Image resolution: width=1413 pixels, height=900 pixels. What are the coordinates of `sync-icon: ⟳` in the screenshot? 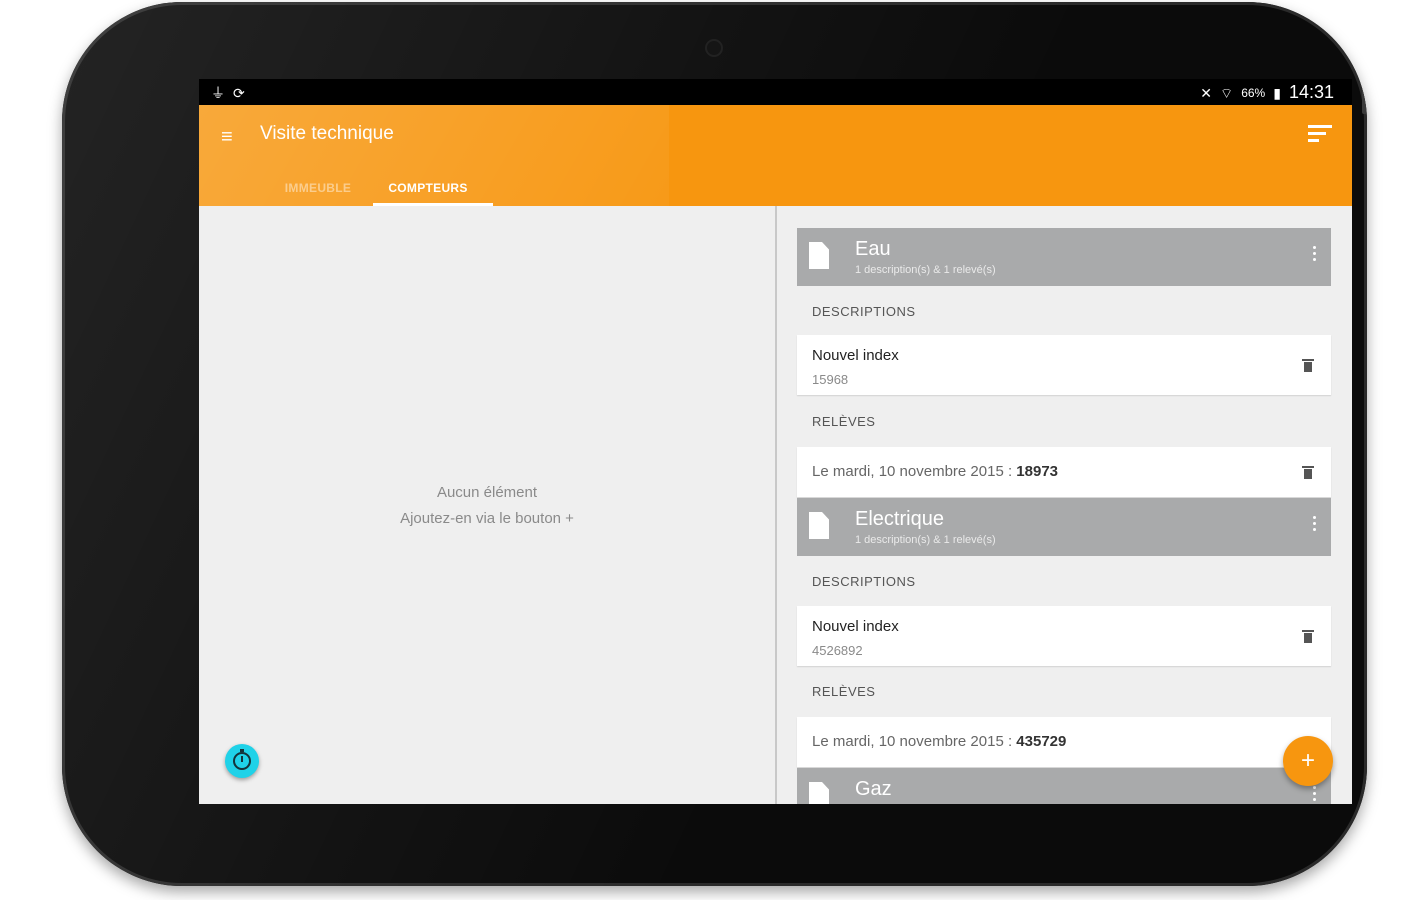 It's located at (239, 93).